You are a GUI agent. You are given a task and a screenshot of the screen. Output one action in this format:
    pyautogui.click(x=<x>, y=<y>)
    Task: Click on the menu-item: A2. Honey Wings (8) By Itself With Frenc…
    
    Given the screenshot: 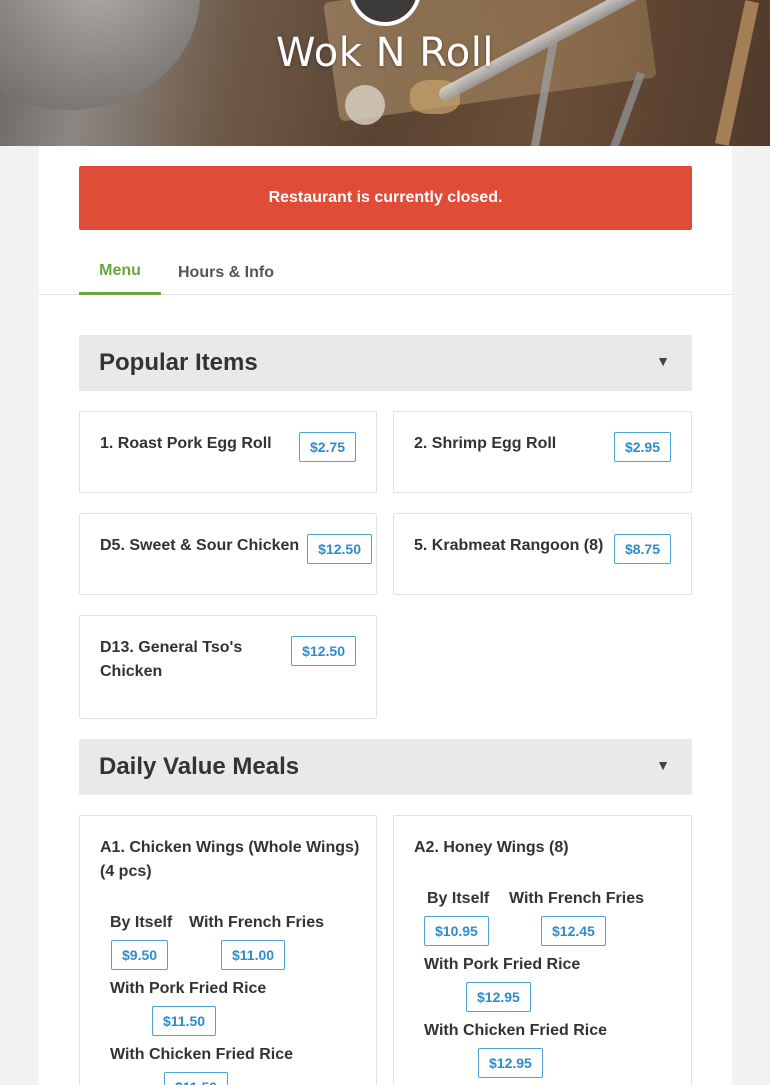 What is the action you would take?
    pyautogui.click(x=542, y=950)
    